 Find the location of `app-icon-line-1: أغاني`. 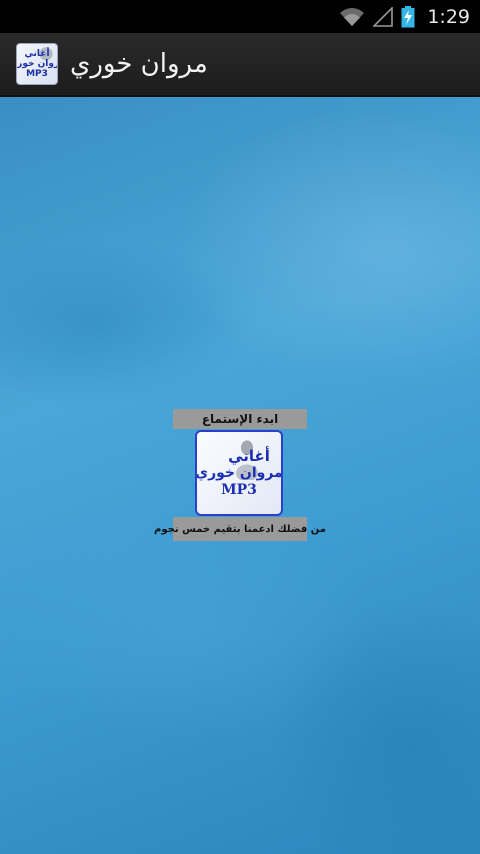

app-icon-line-1: أغاني is located at coordinates (37, 54).